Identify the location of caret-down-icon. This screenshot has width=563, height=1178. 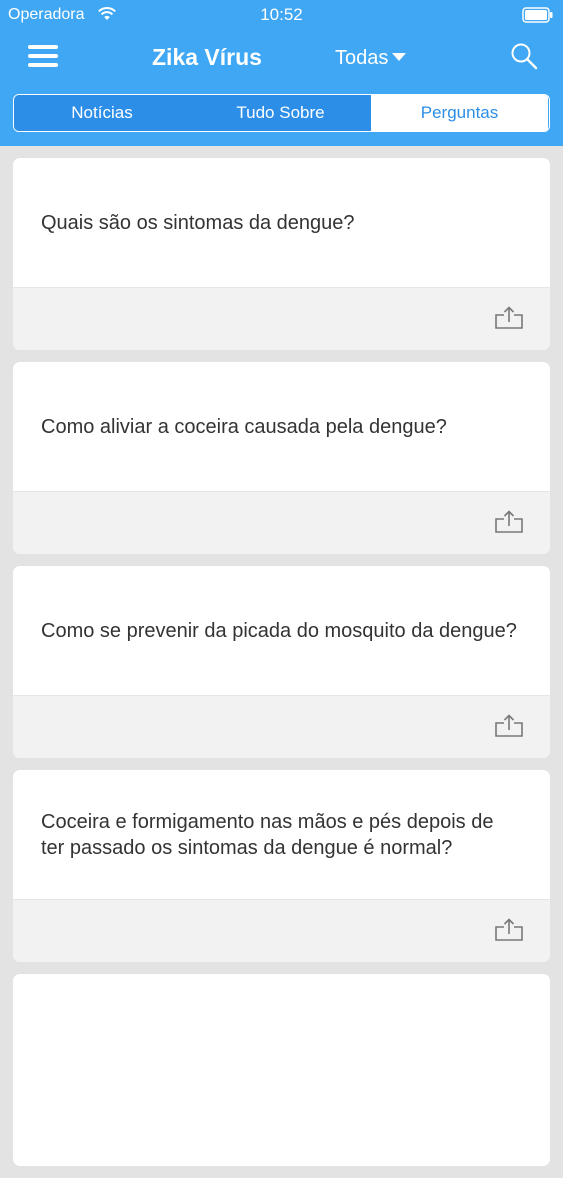
(399, 57).